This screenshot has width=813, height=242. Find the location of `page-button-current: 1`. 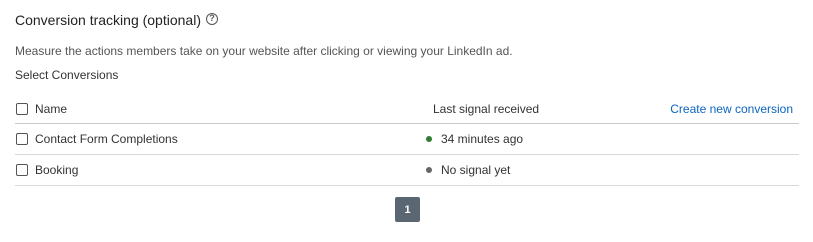

page-button-current: 1 is located at coordinates (407, 209).